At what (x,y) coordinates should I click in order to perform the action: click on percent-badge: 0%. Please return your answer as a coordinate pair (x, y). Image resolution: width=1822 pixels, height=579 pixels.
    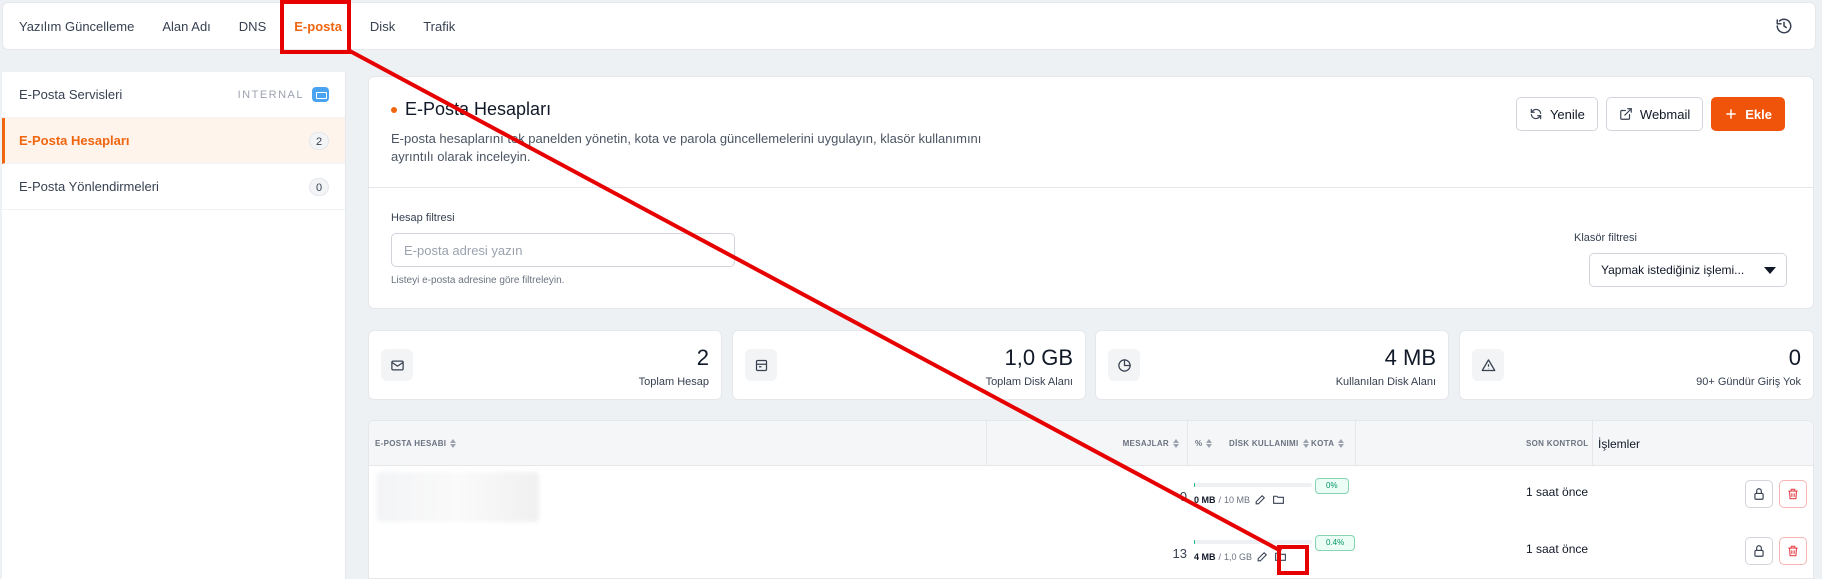
    Looking at the image, I should click on (1332, 486).